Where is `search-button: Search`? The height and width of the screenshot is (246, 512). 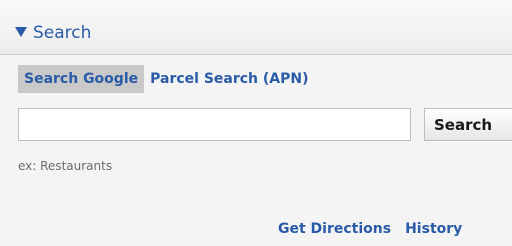
search-button: Search is located at coordinates (468, 124).